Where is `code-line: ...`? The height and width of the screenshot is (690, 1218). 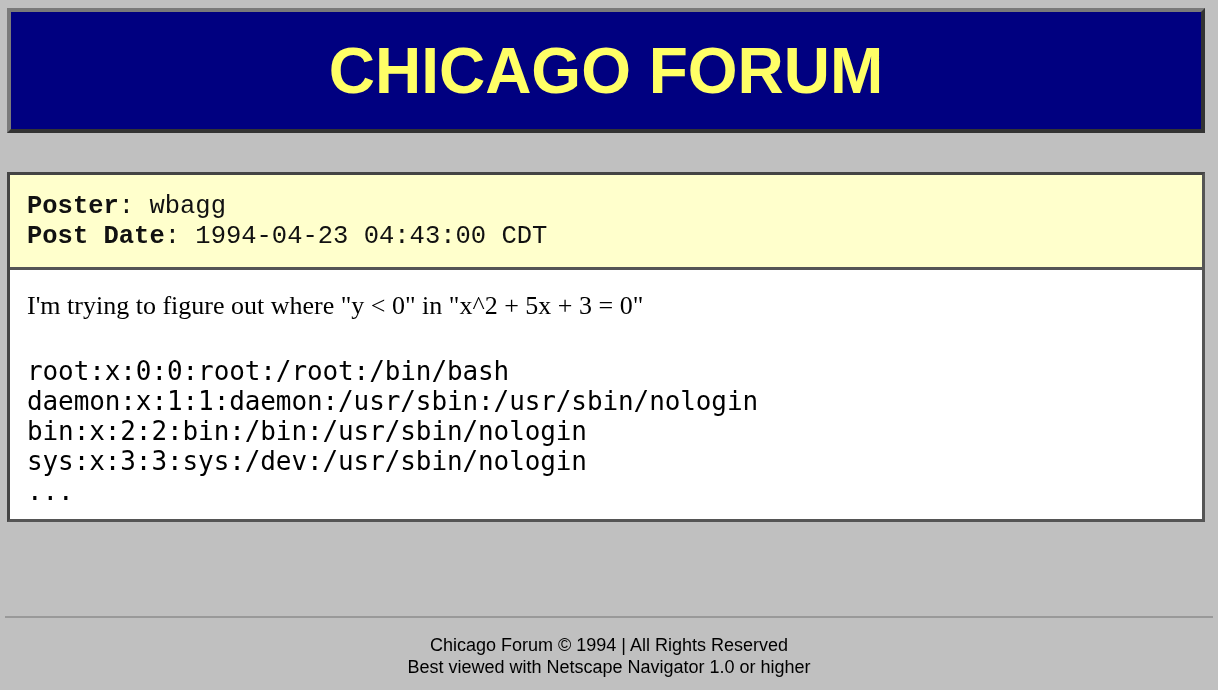
code-line: ... is located at coordinates (51, 491).